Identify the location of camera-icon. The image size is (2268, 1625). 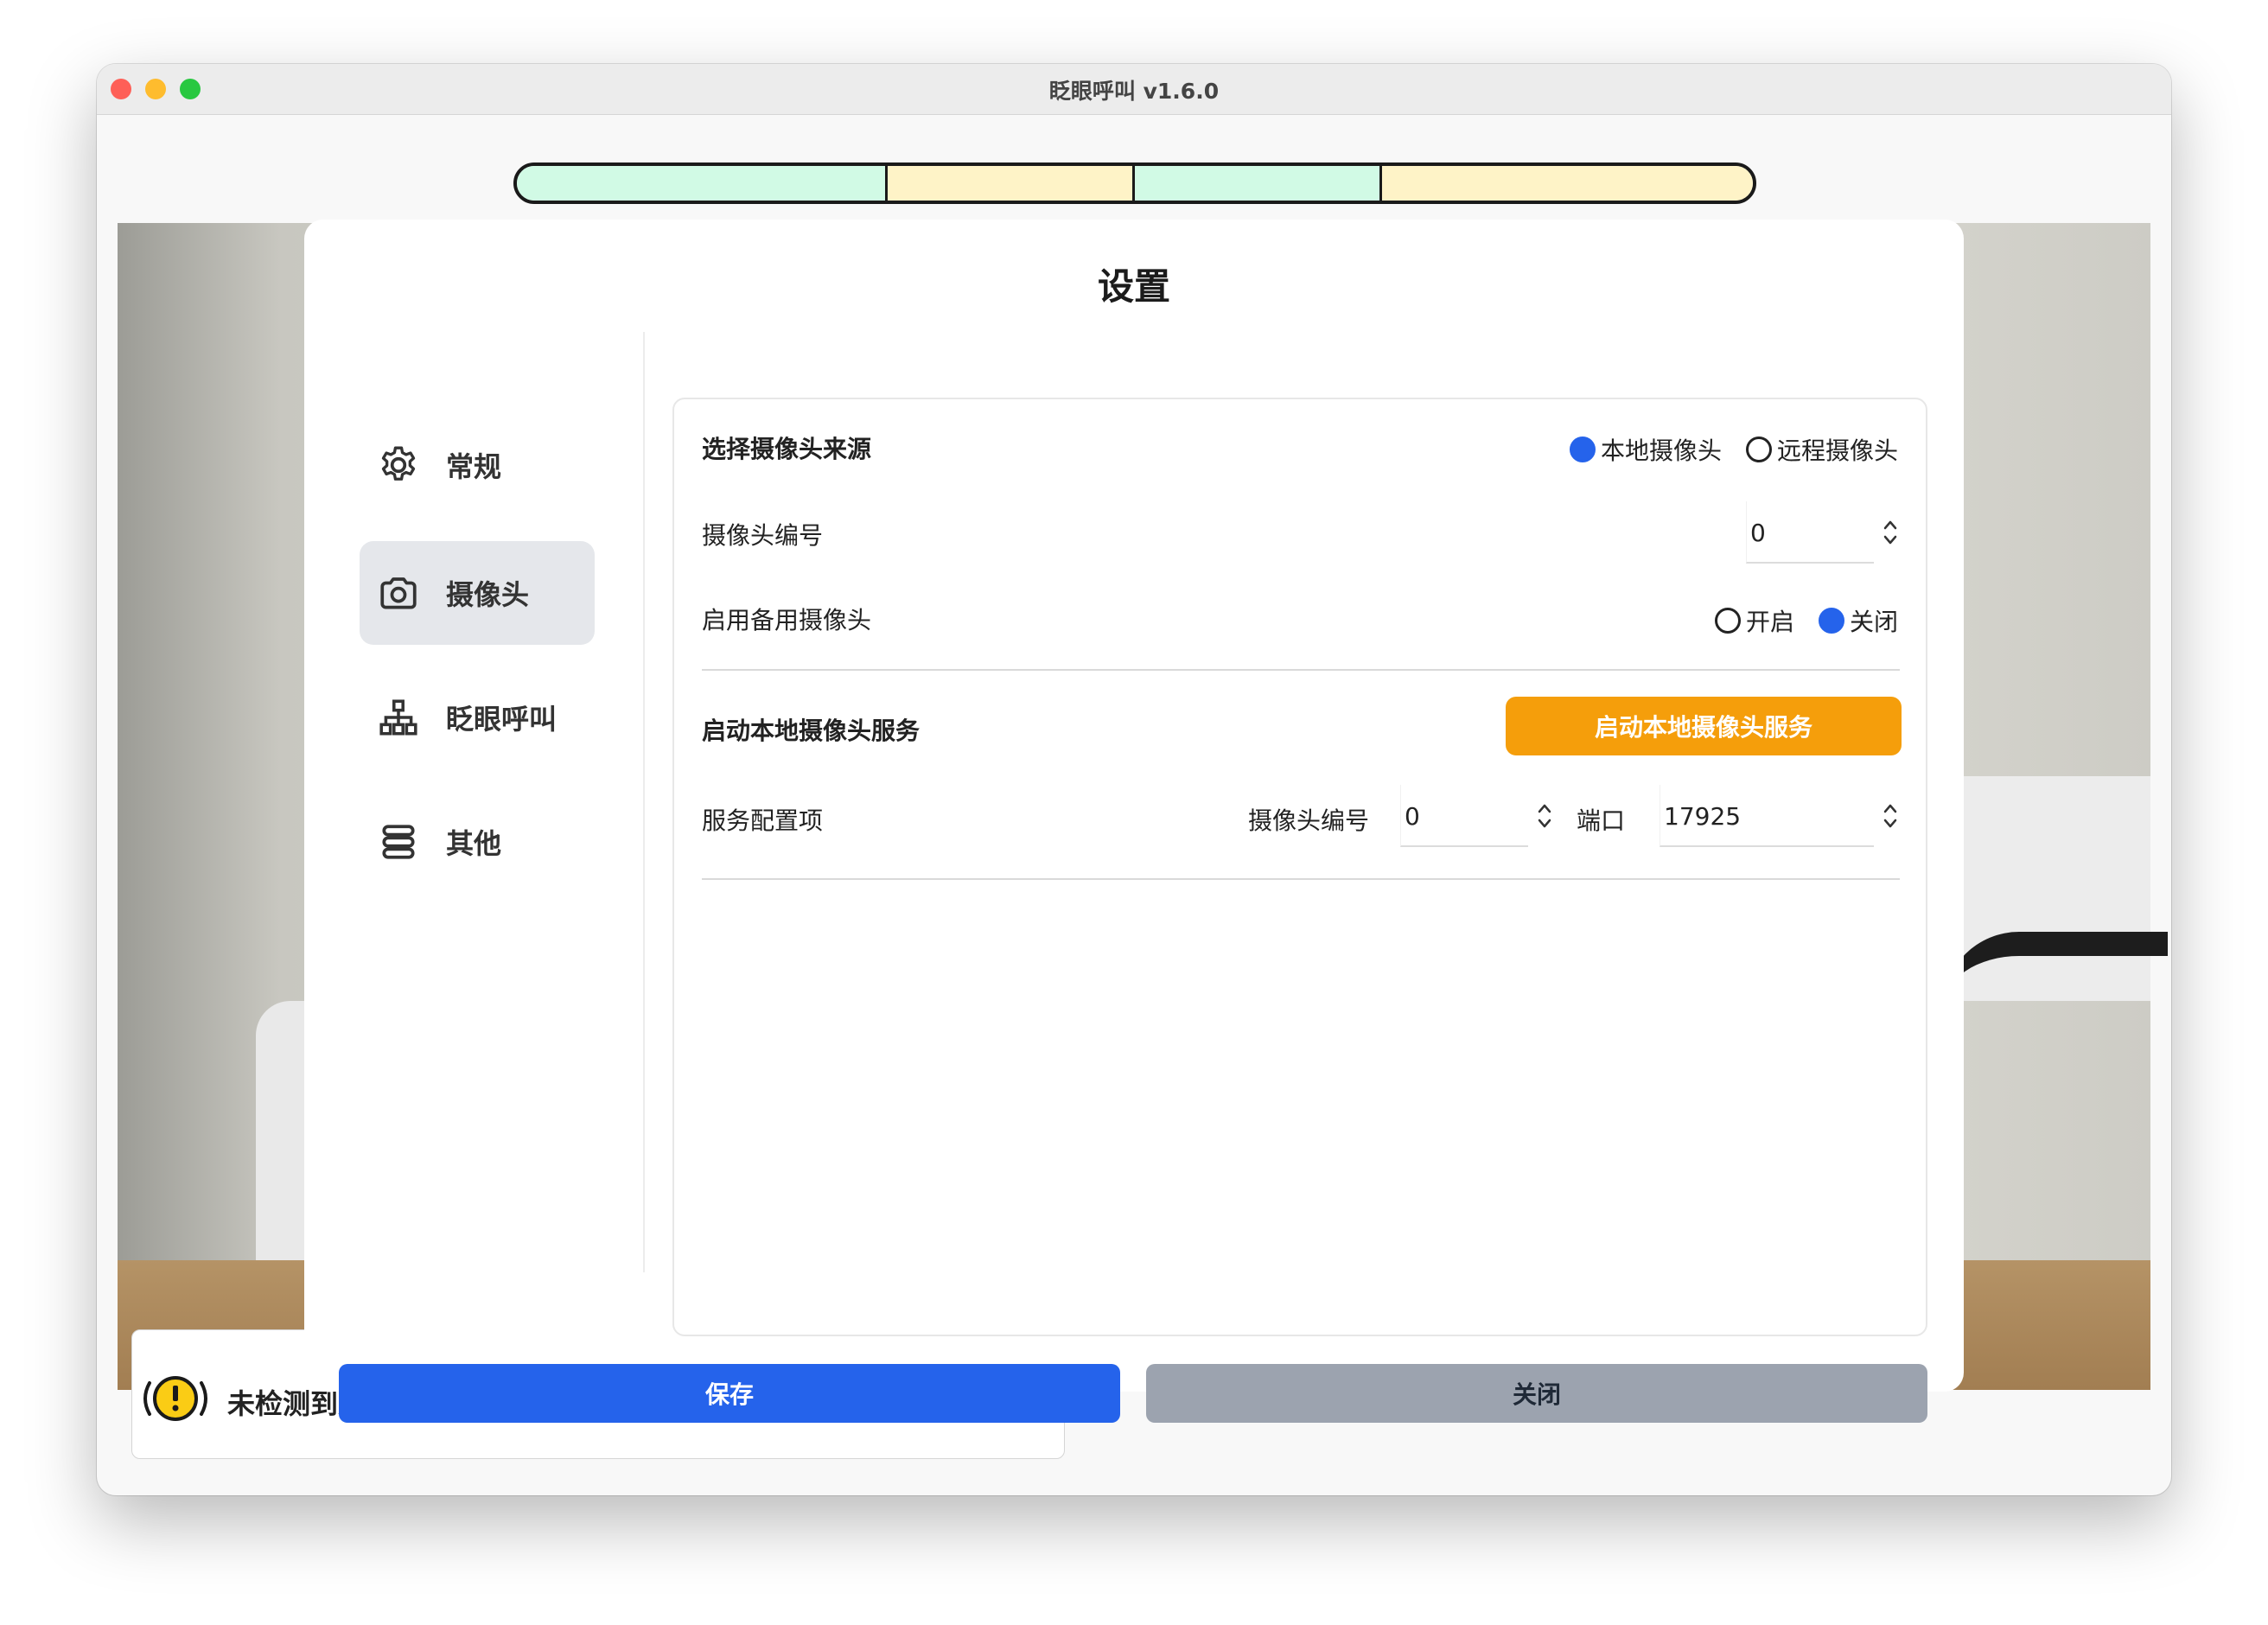
(398, 593).